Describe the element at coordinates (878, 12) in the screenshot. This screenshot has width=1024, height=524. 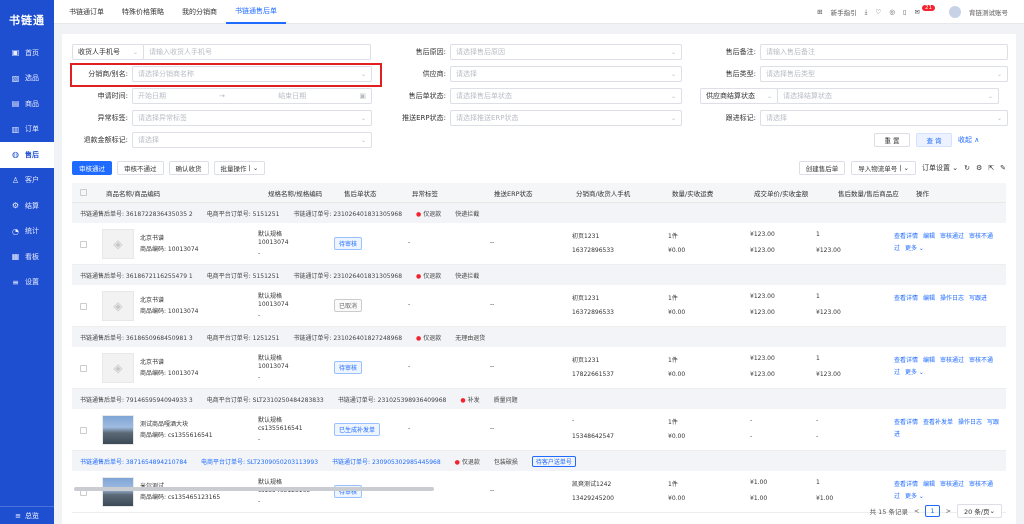
I see `heart-icon: ♡` at that location.